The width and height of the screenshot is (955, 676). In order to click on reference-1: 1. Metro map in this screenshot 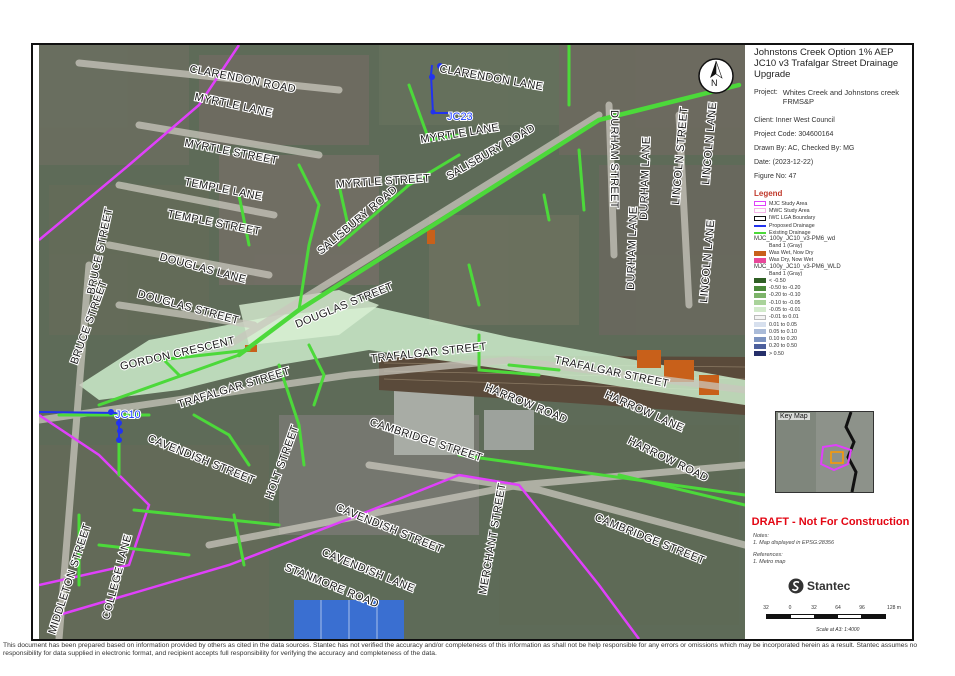, I will do `click(769, 562)`.